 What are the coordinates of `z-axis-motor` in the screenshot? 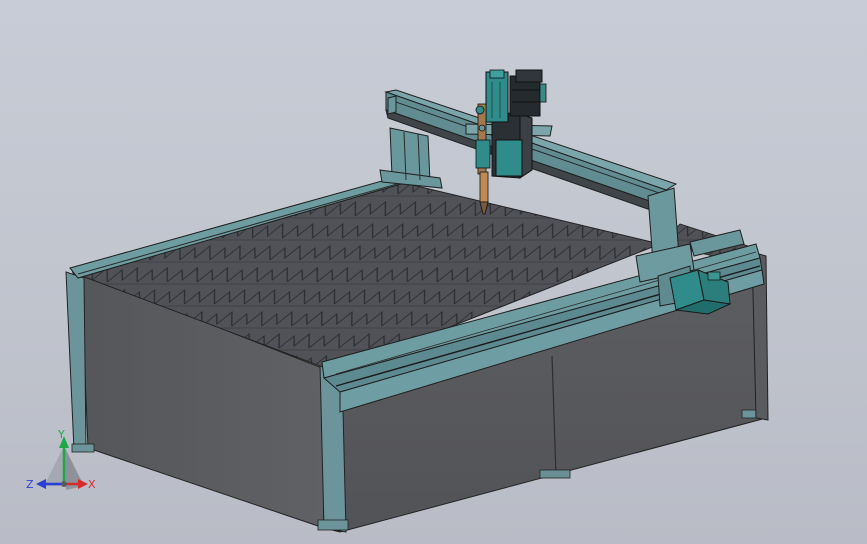 It's located at (528, 93).